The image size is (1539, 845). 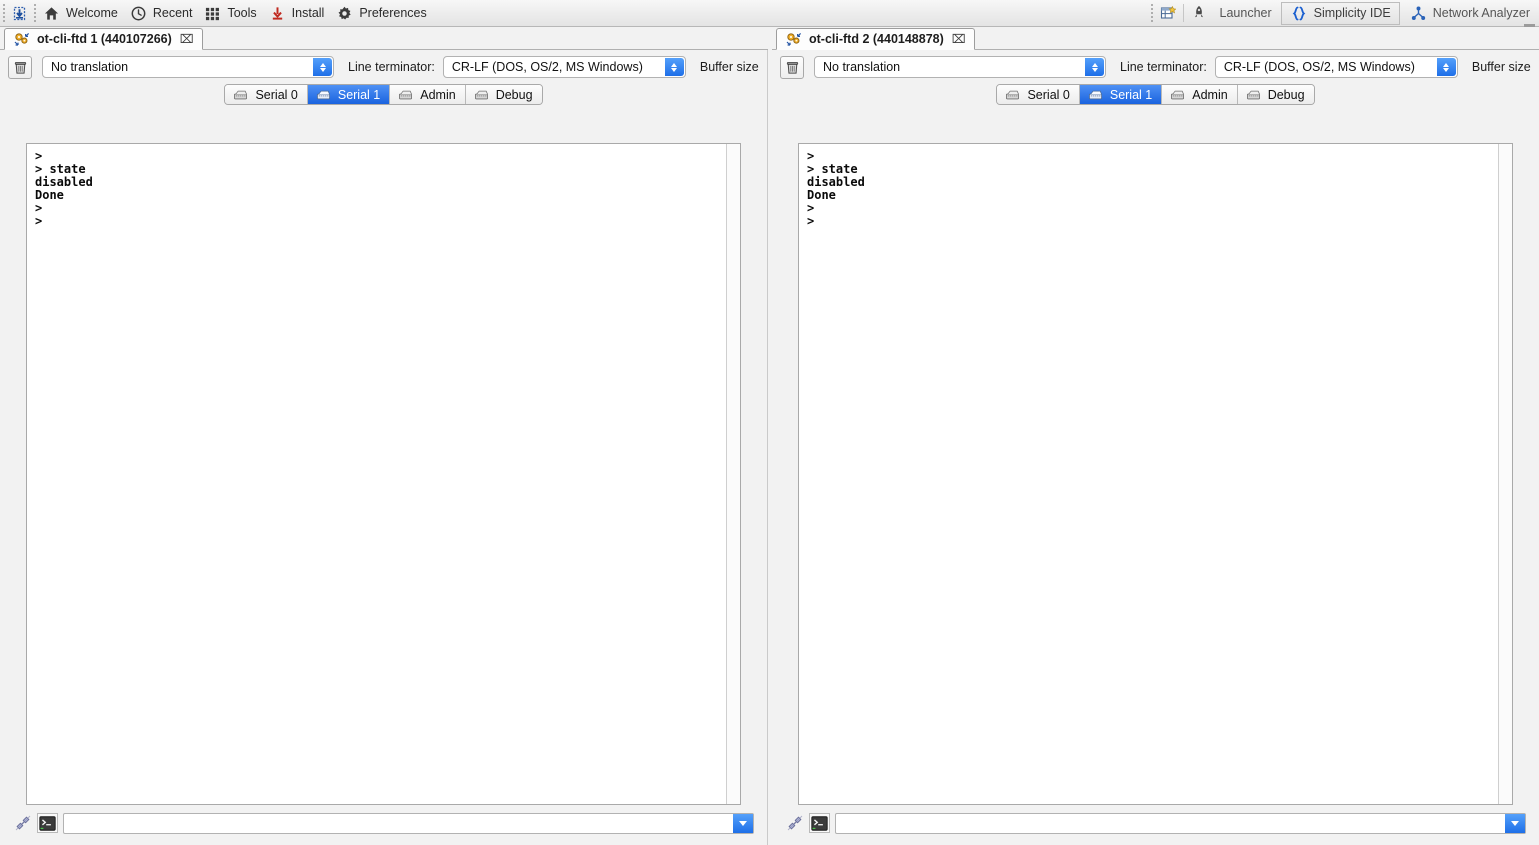 What do you see at coordinates (359, 94) in the screenshot?
I see `panel-1-tab-serial-1-label: Serial 1` at bounding box center [359, 94].